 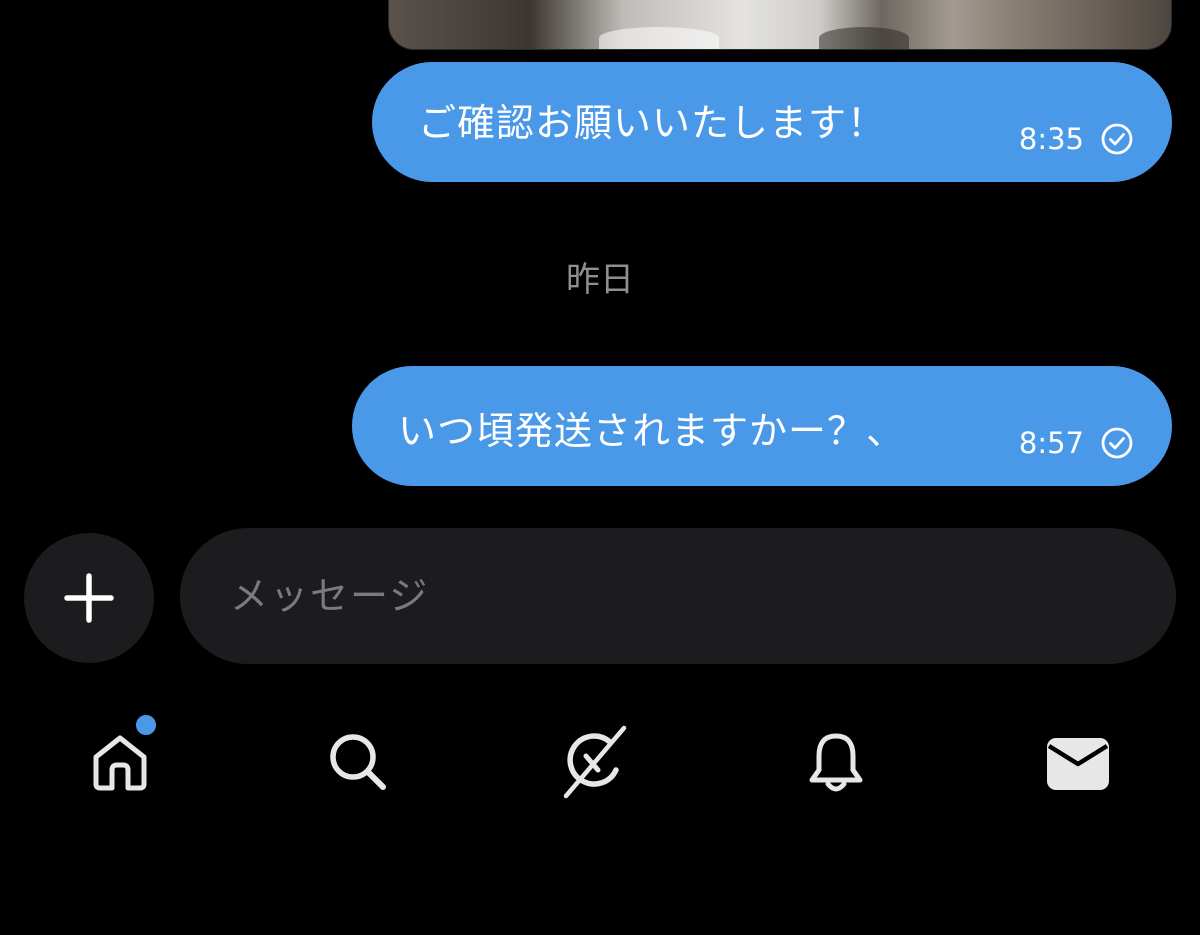 I want to click on mail-icon, so click(x=1078, y=764).